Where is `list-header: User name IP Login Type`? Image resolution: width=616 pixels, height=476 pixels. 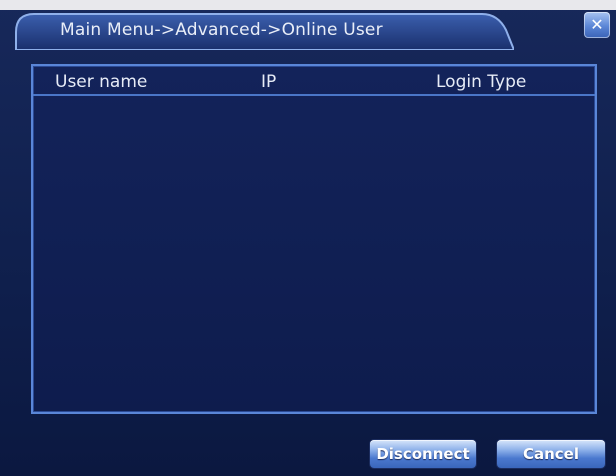 list-header: User name IP Login Type is located at coordinates (314, 81).